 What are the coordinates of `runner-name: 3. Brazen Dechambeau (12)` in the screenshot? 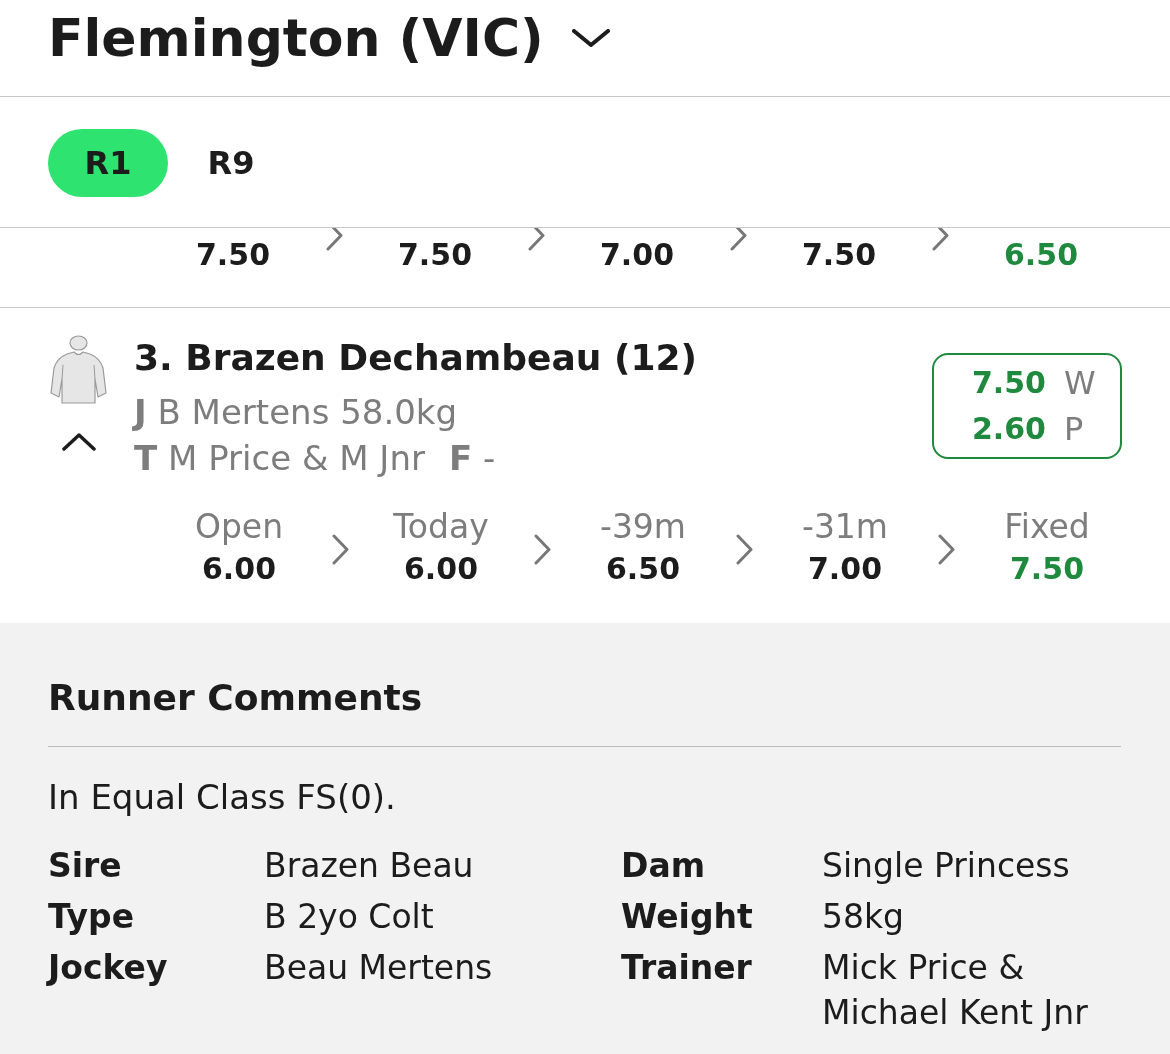 It's located at (415, 358).